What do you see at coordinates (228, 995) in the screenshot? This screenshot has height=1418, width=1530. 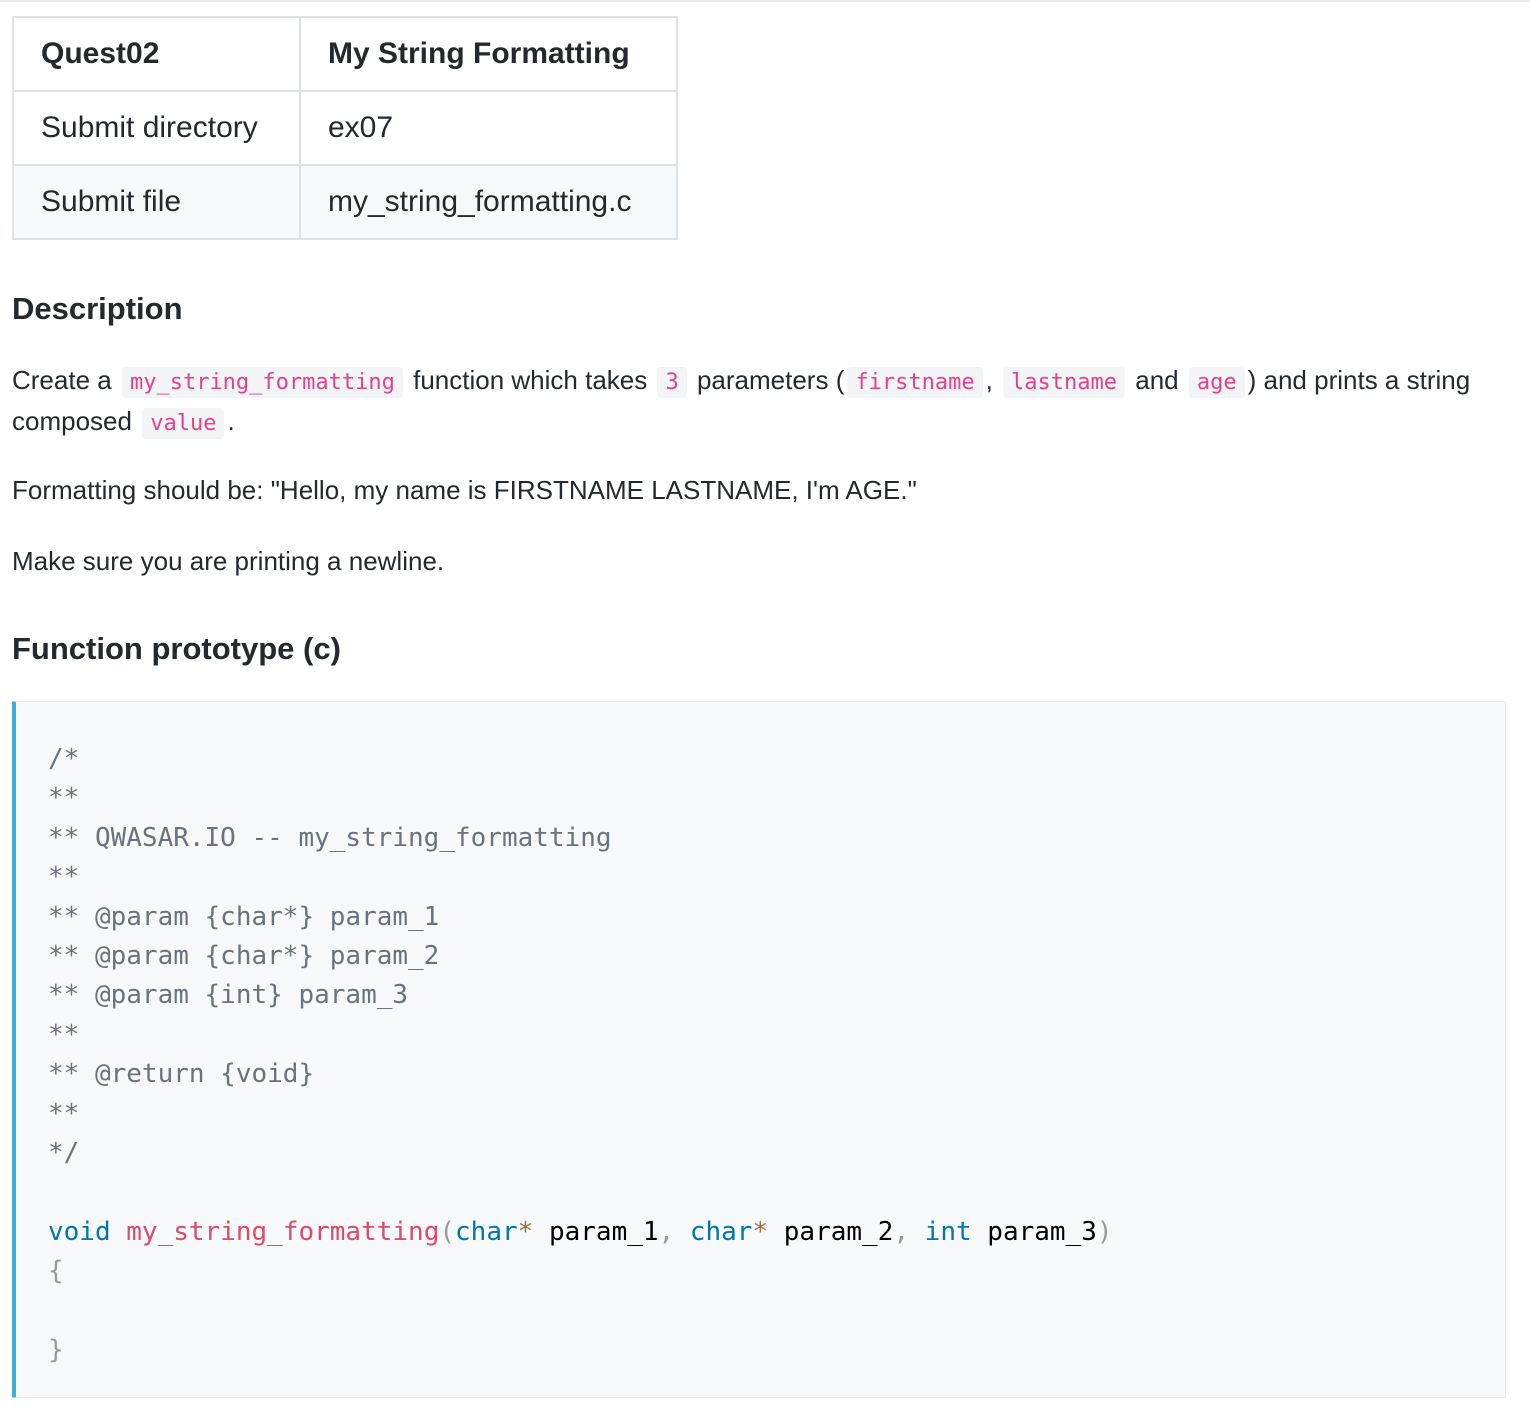 I see `code-comment-line: ** @param {int} param_3` at bounding box center [228, 995].